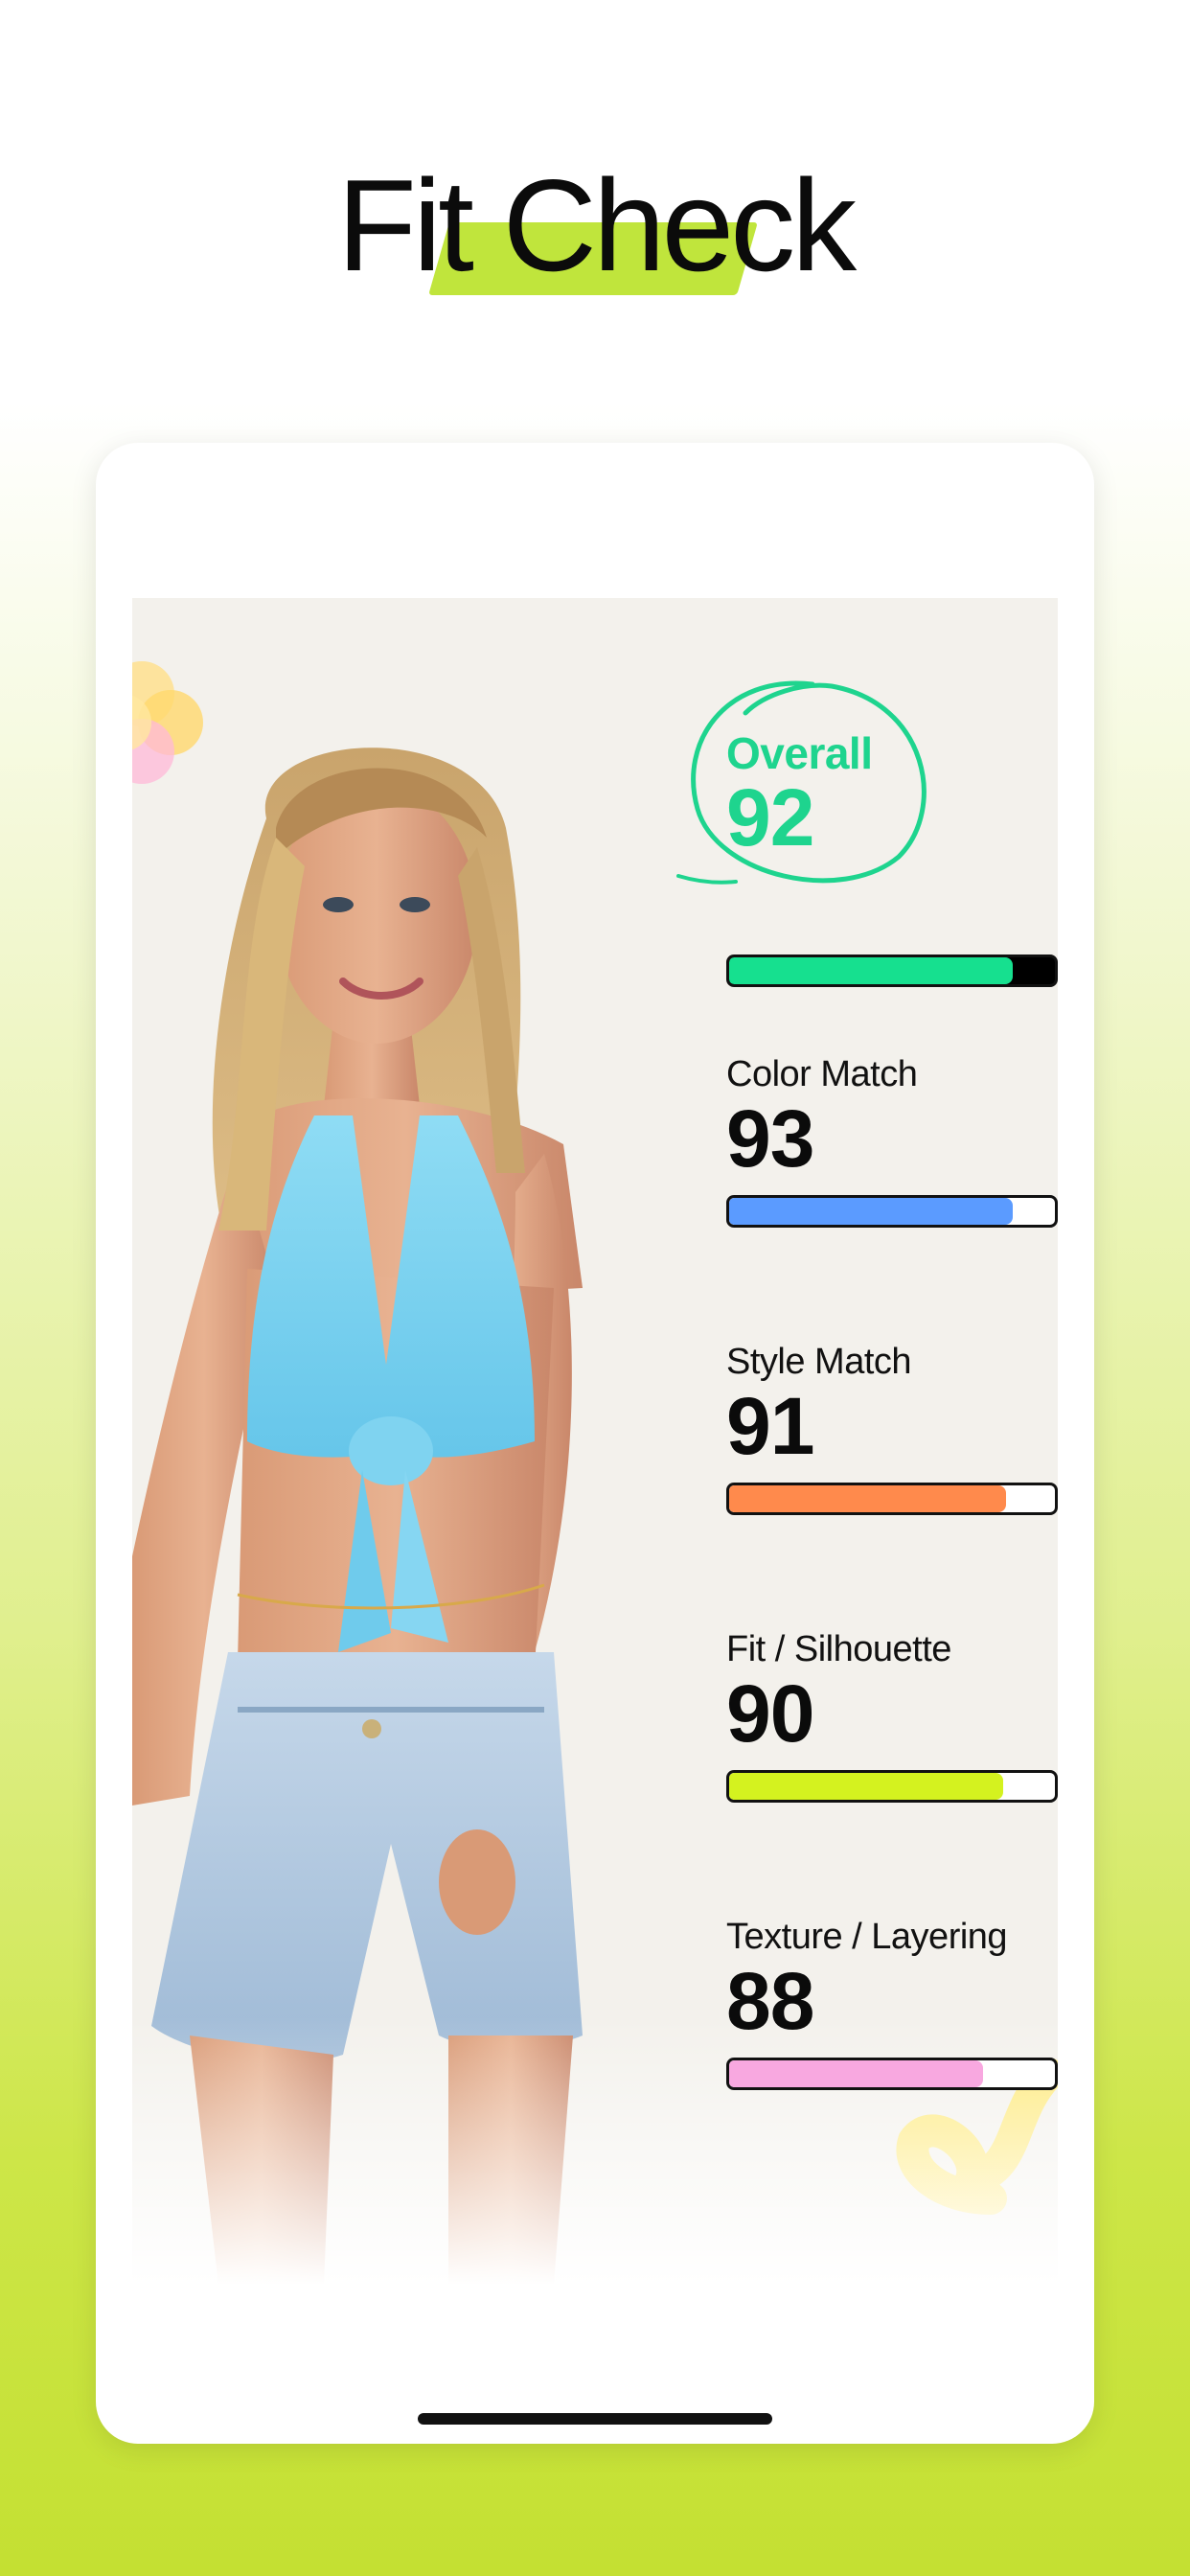 The image size is (1190, 2576). Describe the element at coordinates (866, 1786) in the screenshot. I see `score-fit-bar-fill` at that location.